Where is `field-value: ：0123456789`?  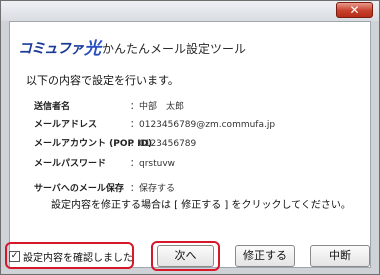 field-value: ：0123456789 is located at coordinates (163, 144).